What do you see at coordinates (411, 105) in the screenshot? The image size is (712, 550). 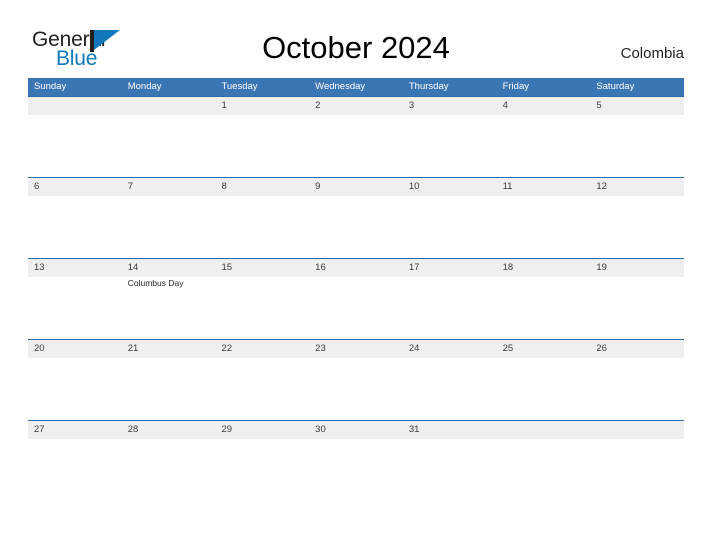 I see `day-number: 3` at bounding box center [411, 105].